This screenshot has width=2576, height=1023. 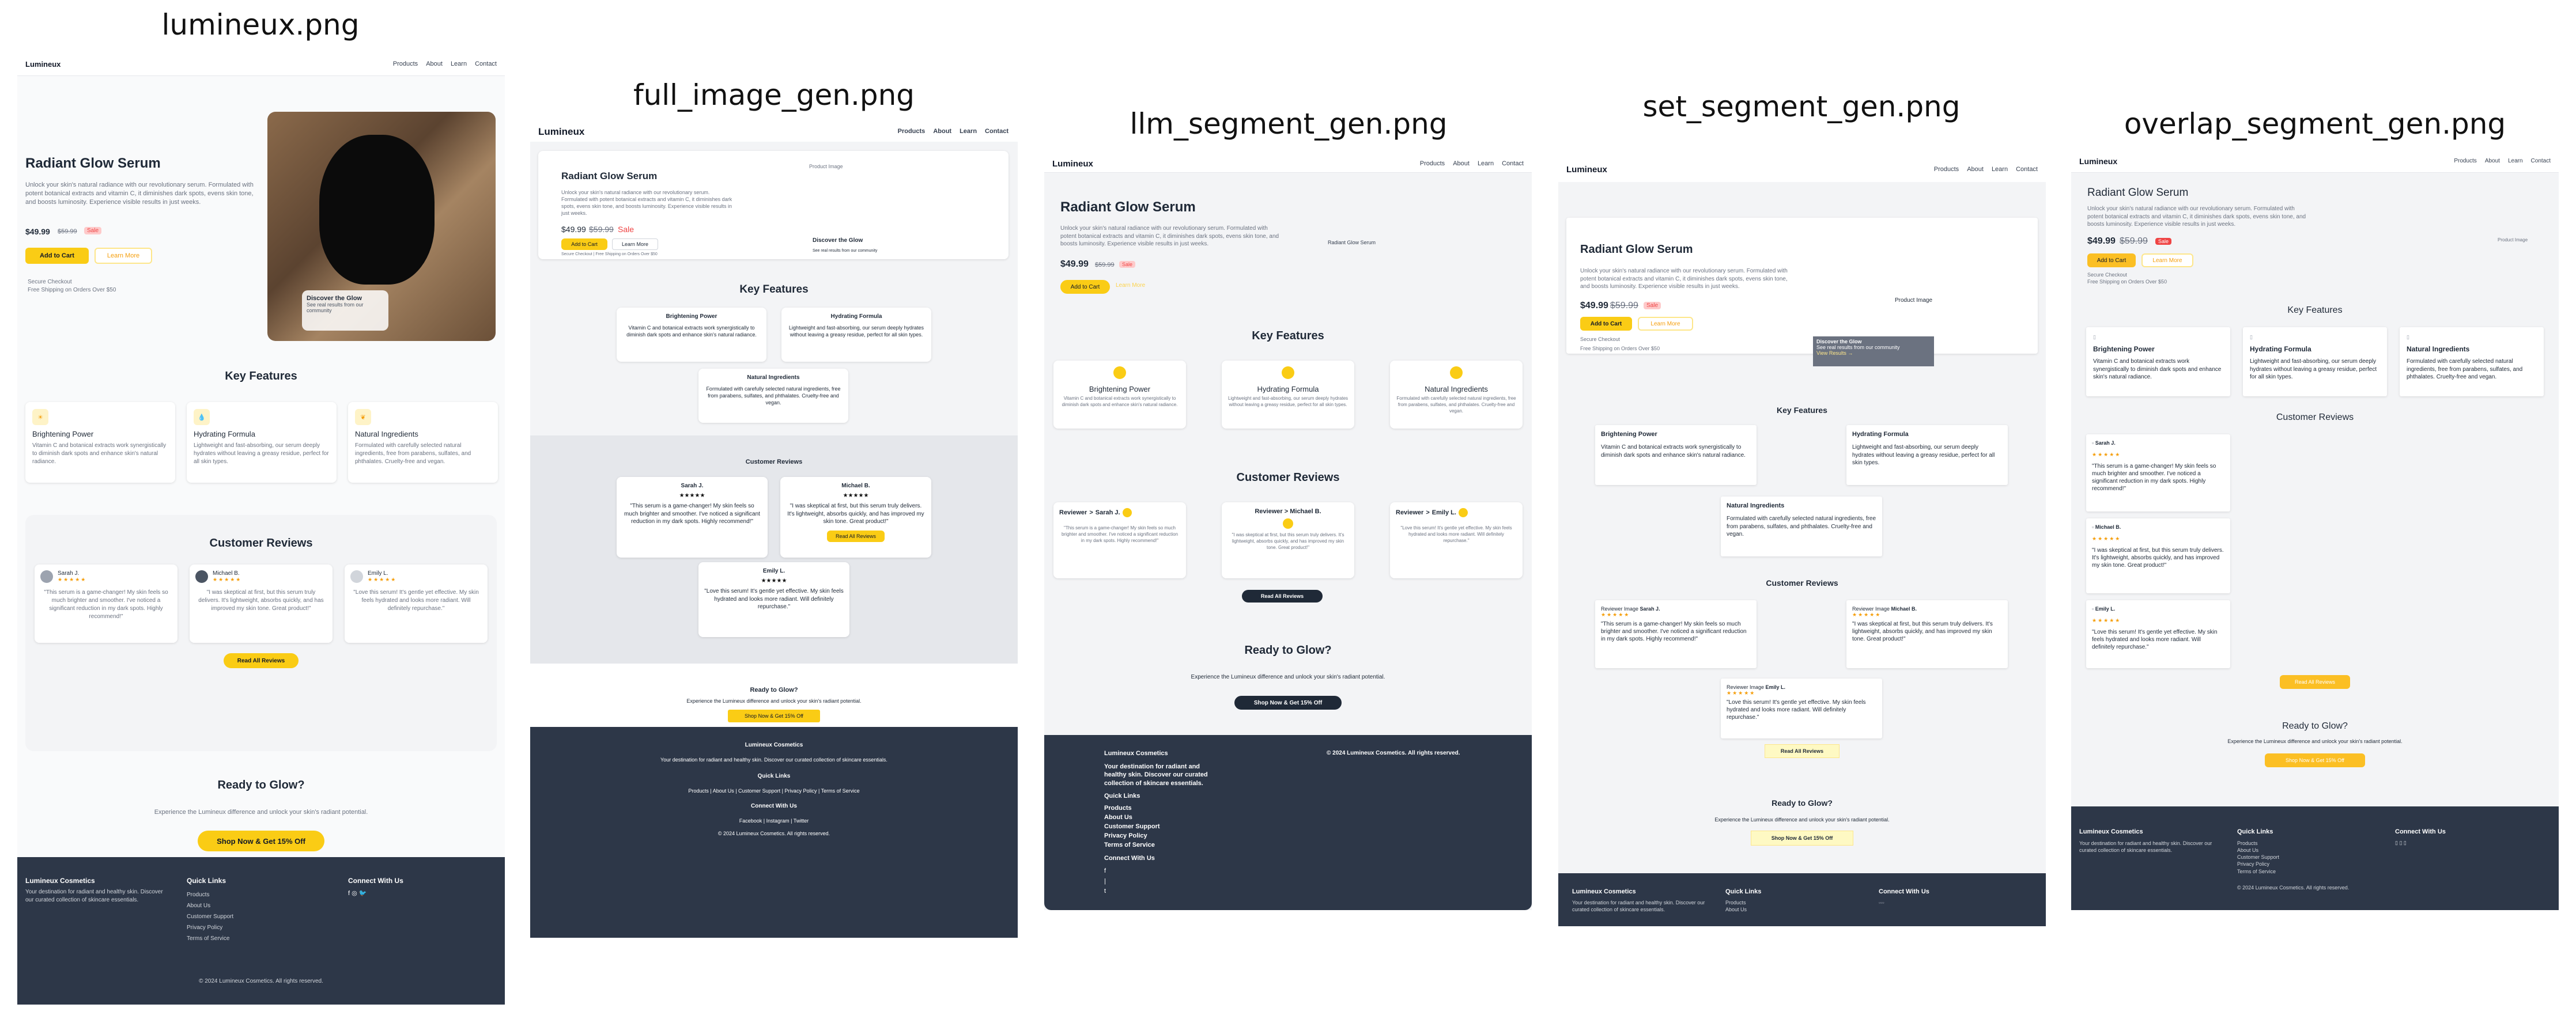 What do you see at coordinates (356, 576) in the screenshot?
I see `avatar` at bounding box center [356, 576].